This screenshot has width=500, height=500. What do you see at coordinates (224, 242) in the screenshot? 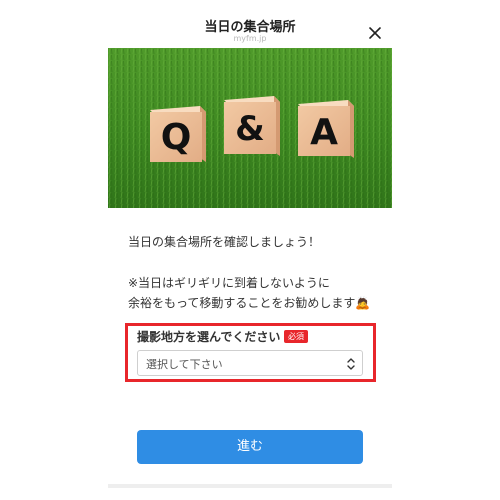
I see `intro-text: 当日の集合場所を確認しましょう！` at bounding box center [224, 242].